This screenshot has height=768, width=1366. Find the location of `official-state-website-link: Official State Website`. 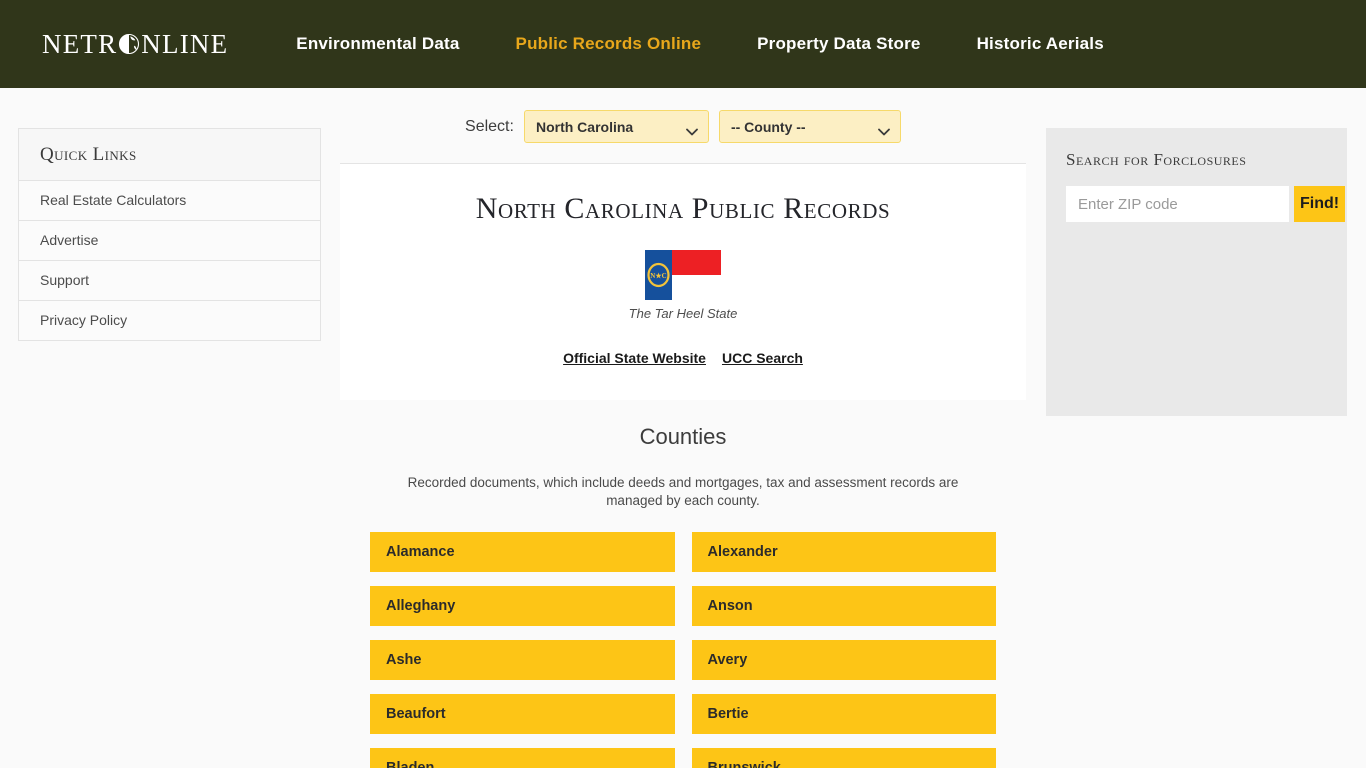

official-state-website-link: Official State Website is located at coordinates (634, 358).